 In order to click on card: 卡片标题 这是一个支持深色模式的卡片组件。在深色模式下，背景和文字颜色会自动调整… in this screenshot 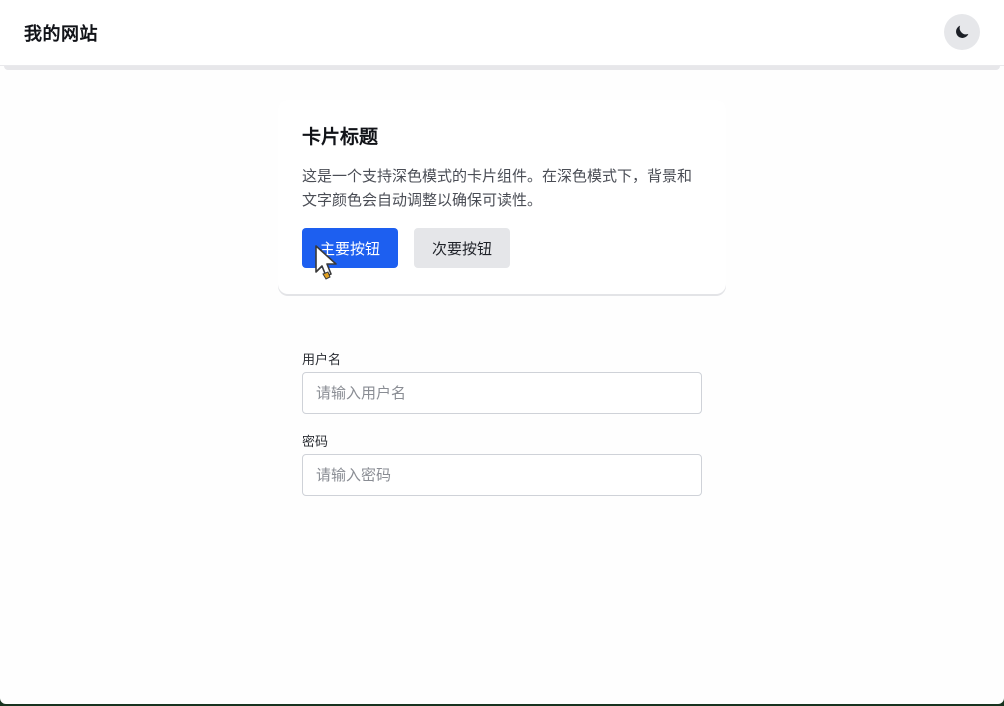, I will do `click(502, 197)`.